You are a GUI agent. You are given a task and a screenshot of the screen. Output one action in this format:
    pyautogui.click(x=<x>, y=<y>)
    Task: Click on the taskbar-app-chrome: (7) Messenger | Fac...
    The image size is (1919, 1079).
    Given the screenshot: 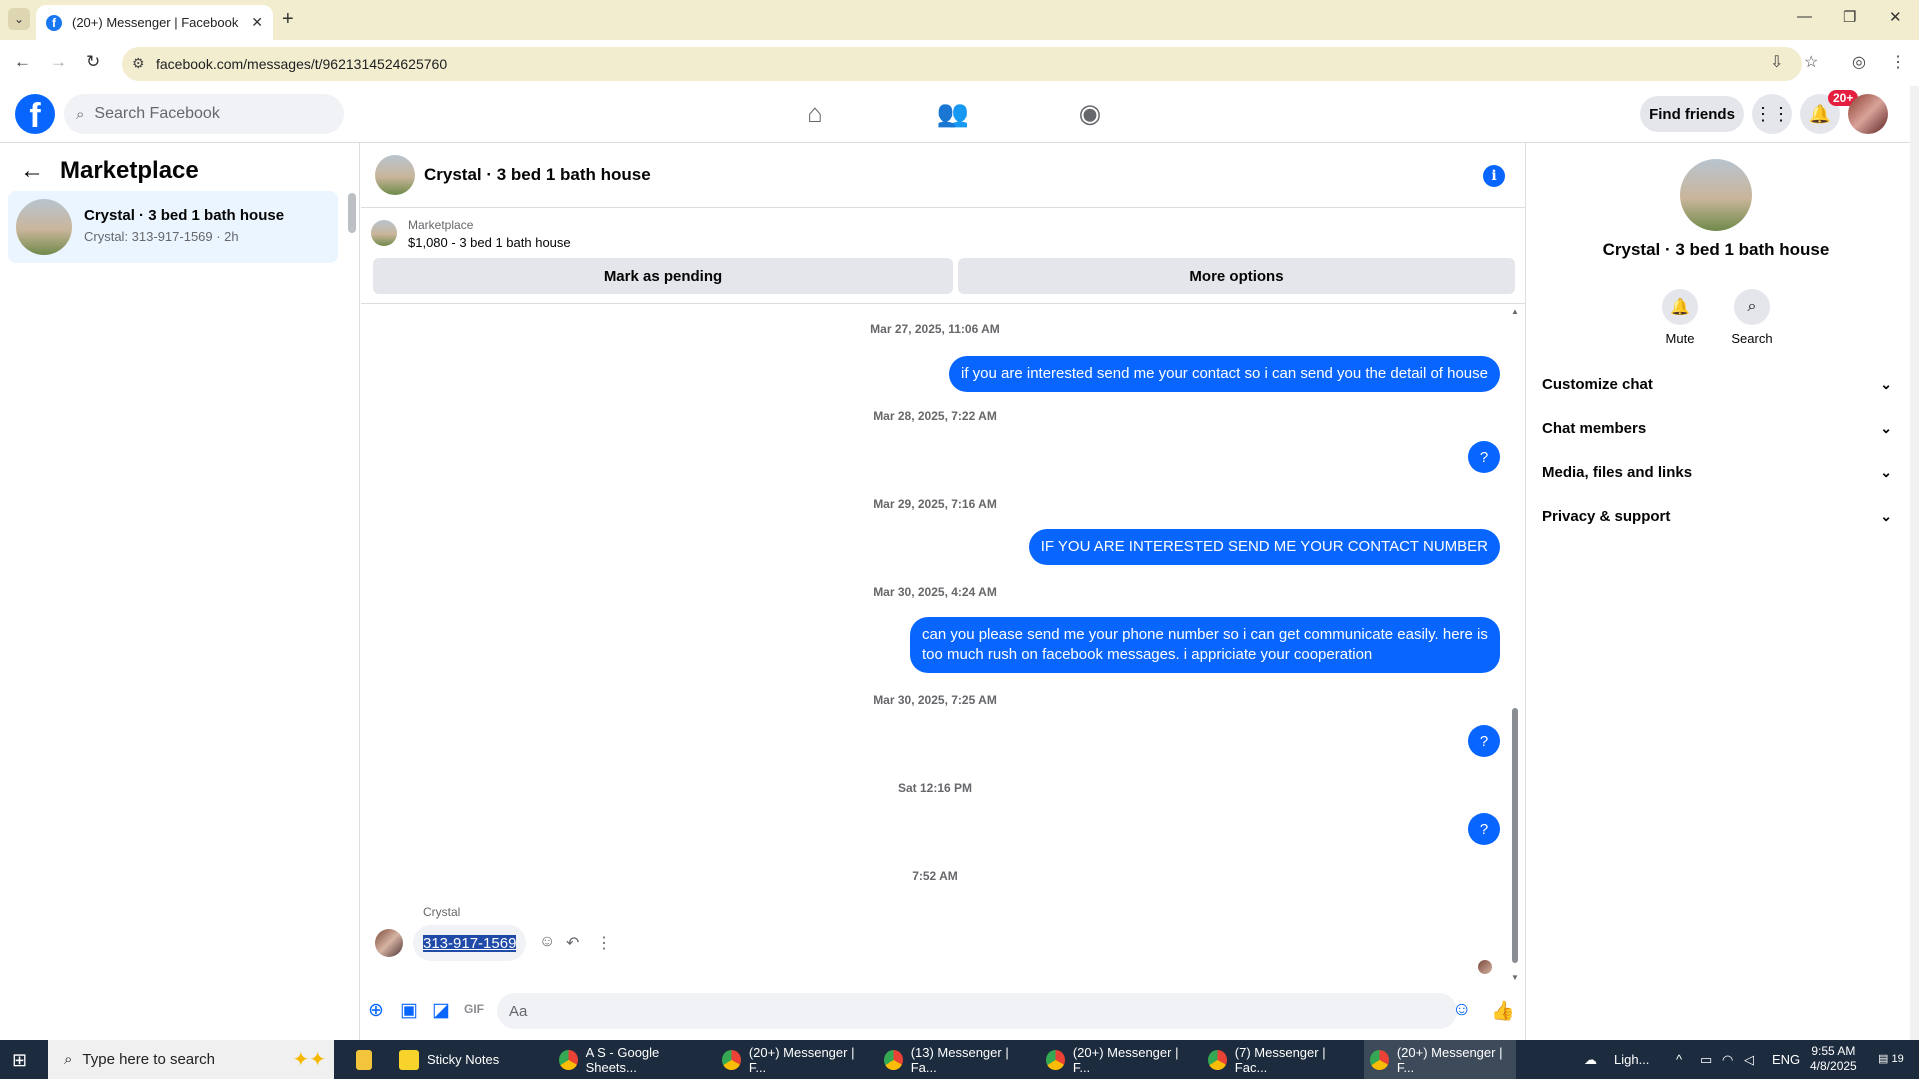 What is the action you would take?
    pyautogui.click(x=1278, y=1059)
    